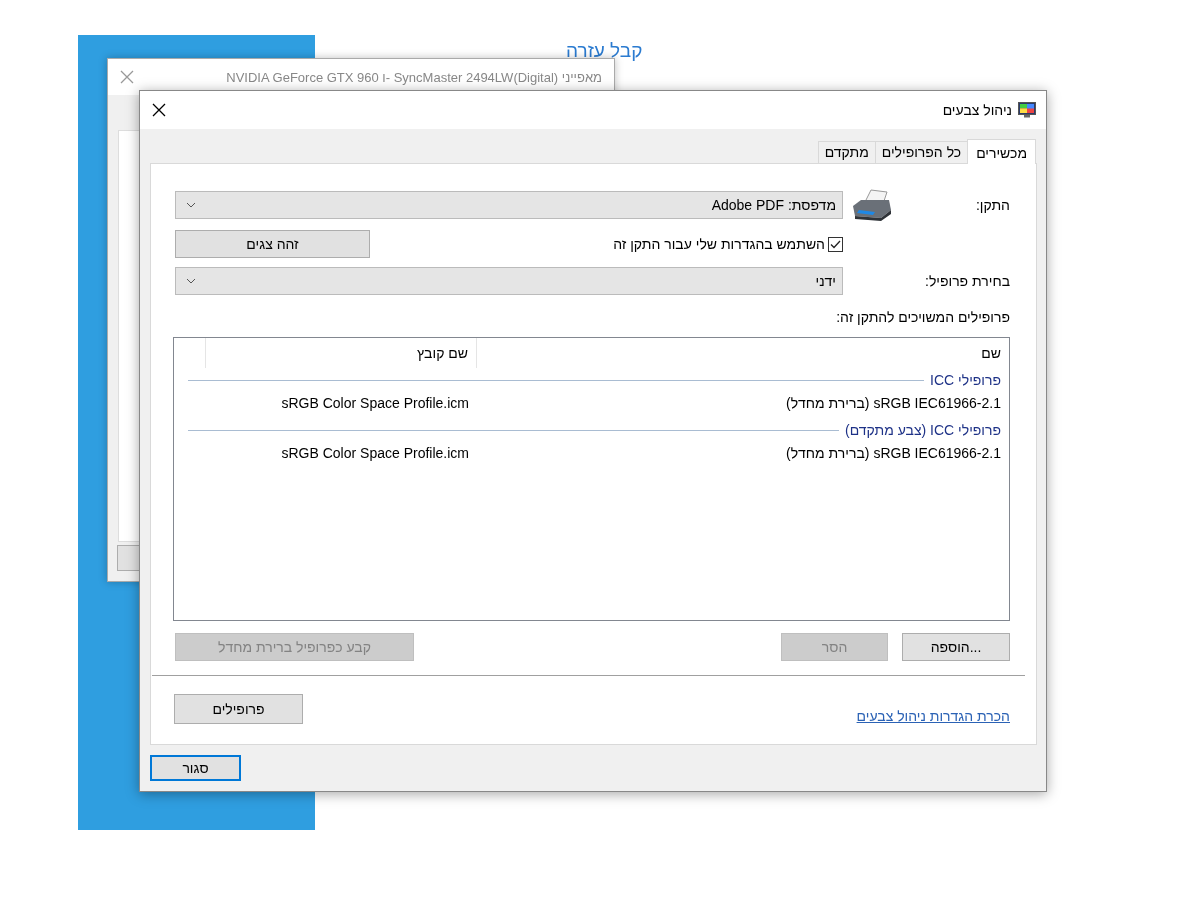 The width and height of the screenshot is (1200, 913). What do you see at coordinates (509, 281) in the screenshot?
I see `profile-dropdown: ידני` at bounding box center [509, 281].